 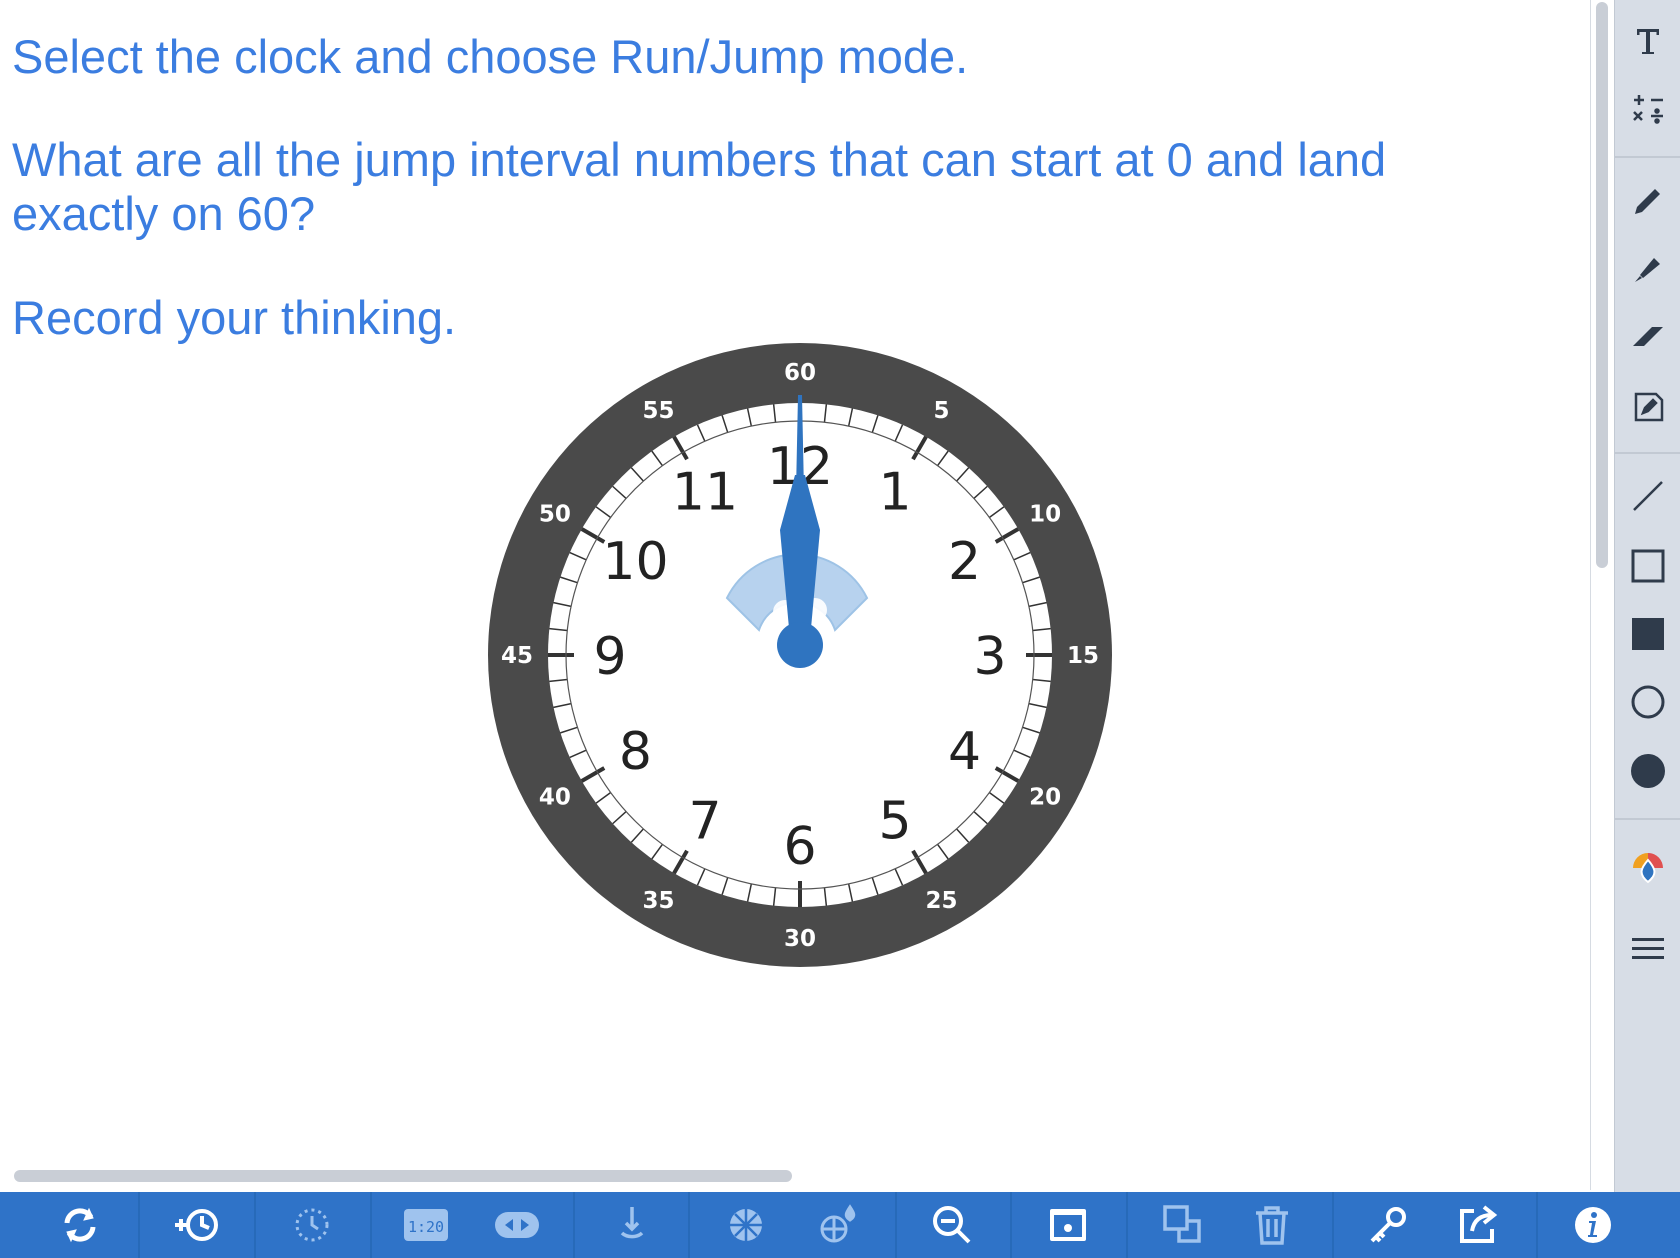 What do you see at coordinates (635, 562) in the screenshot?
I see `hour-number: 10` at bounding box center [635, 562].